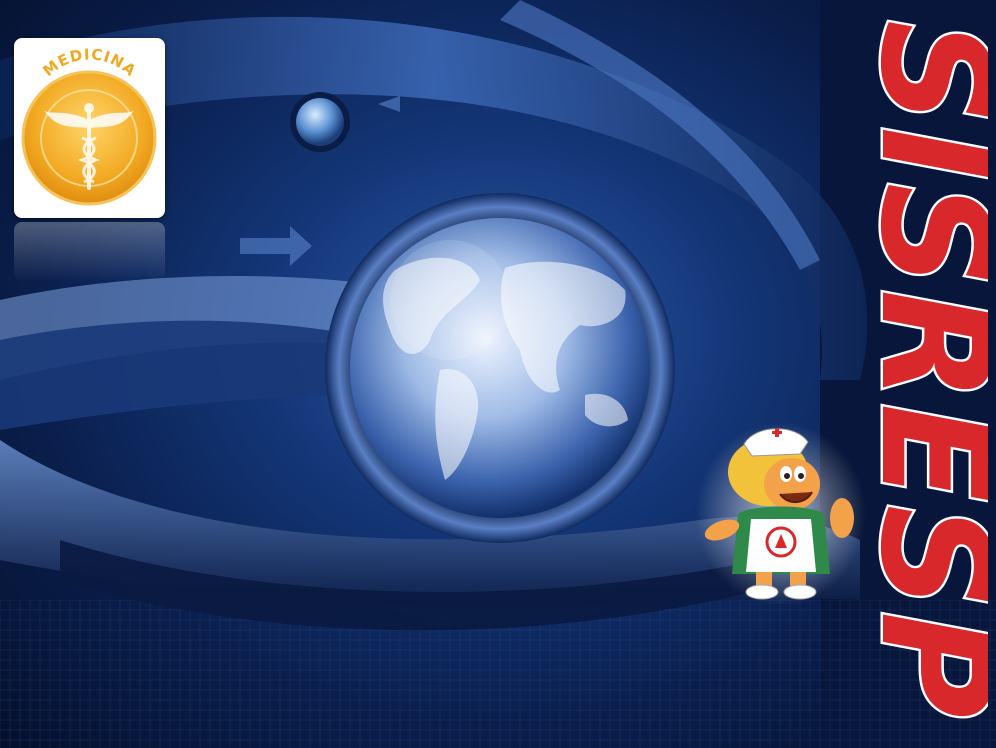 The height and width of the screenshot is (748, 996). I want to click on sisresp-logo: SISRESP, so click(924, 370).